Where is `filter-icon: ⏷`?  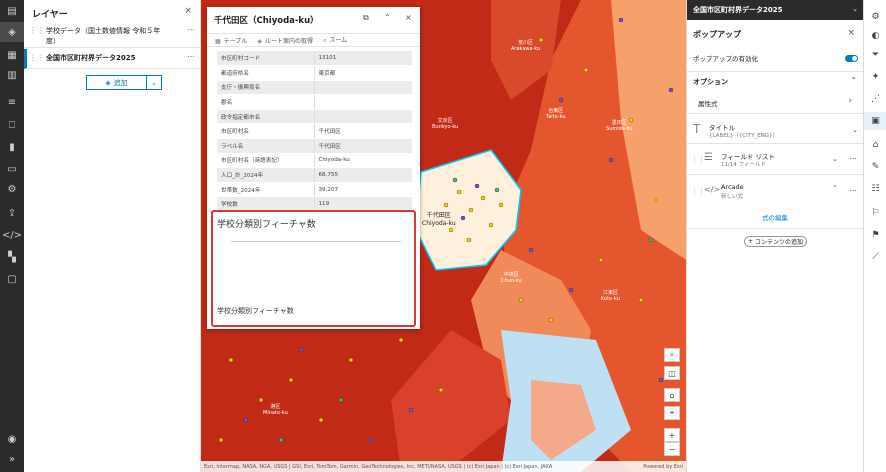
filter-icon: ⏷ is located at coordinates (875, 54).